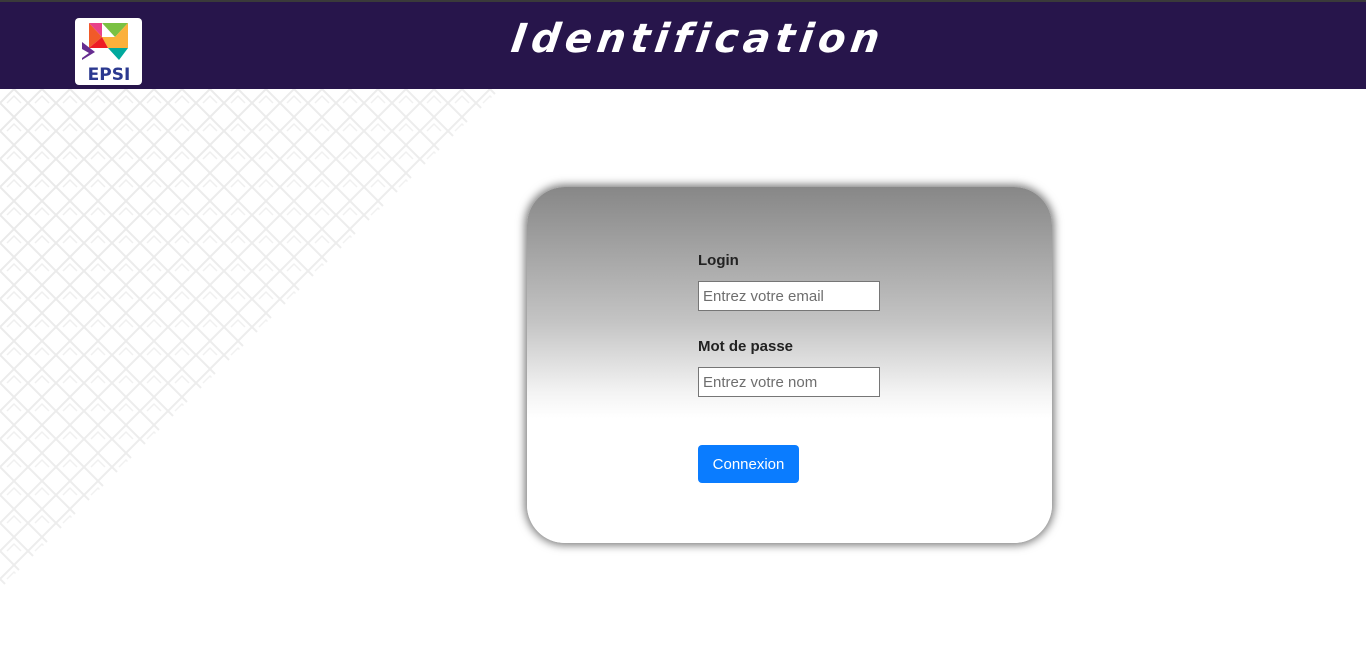  What do you see at coordinates (746, 346) in the screenshot?
I see `password-label: Mot de passe` at bounding box center [746, 346].